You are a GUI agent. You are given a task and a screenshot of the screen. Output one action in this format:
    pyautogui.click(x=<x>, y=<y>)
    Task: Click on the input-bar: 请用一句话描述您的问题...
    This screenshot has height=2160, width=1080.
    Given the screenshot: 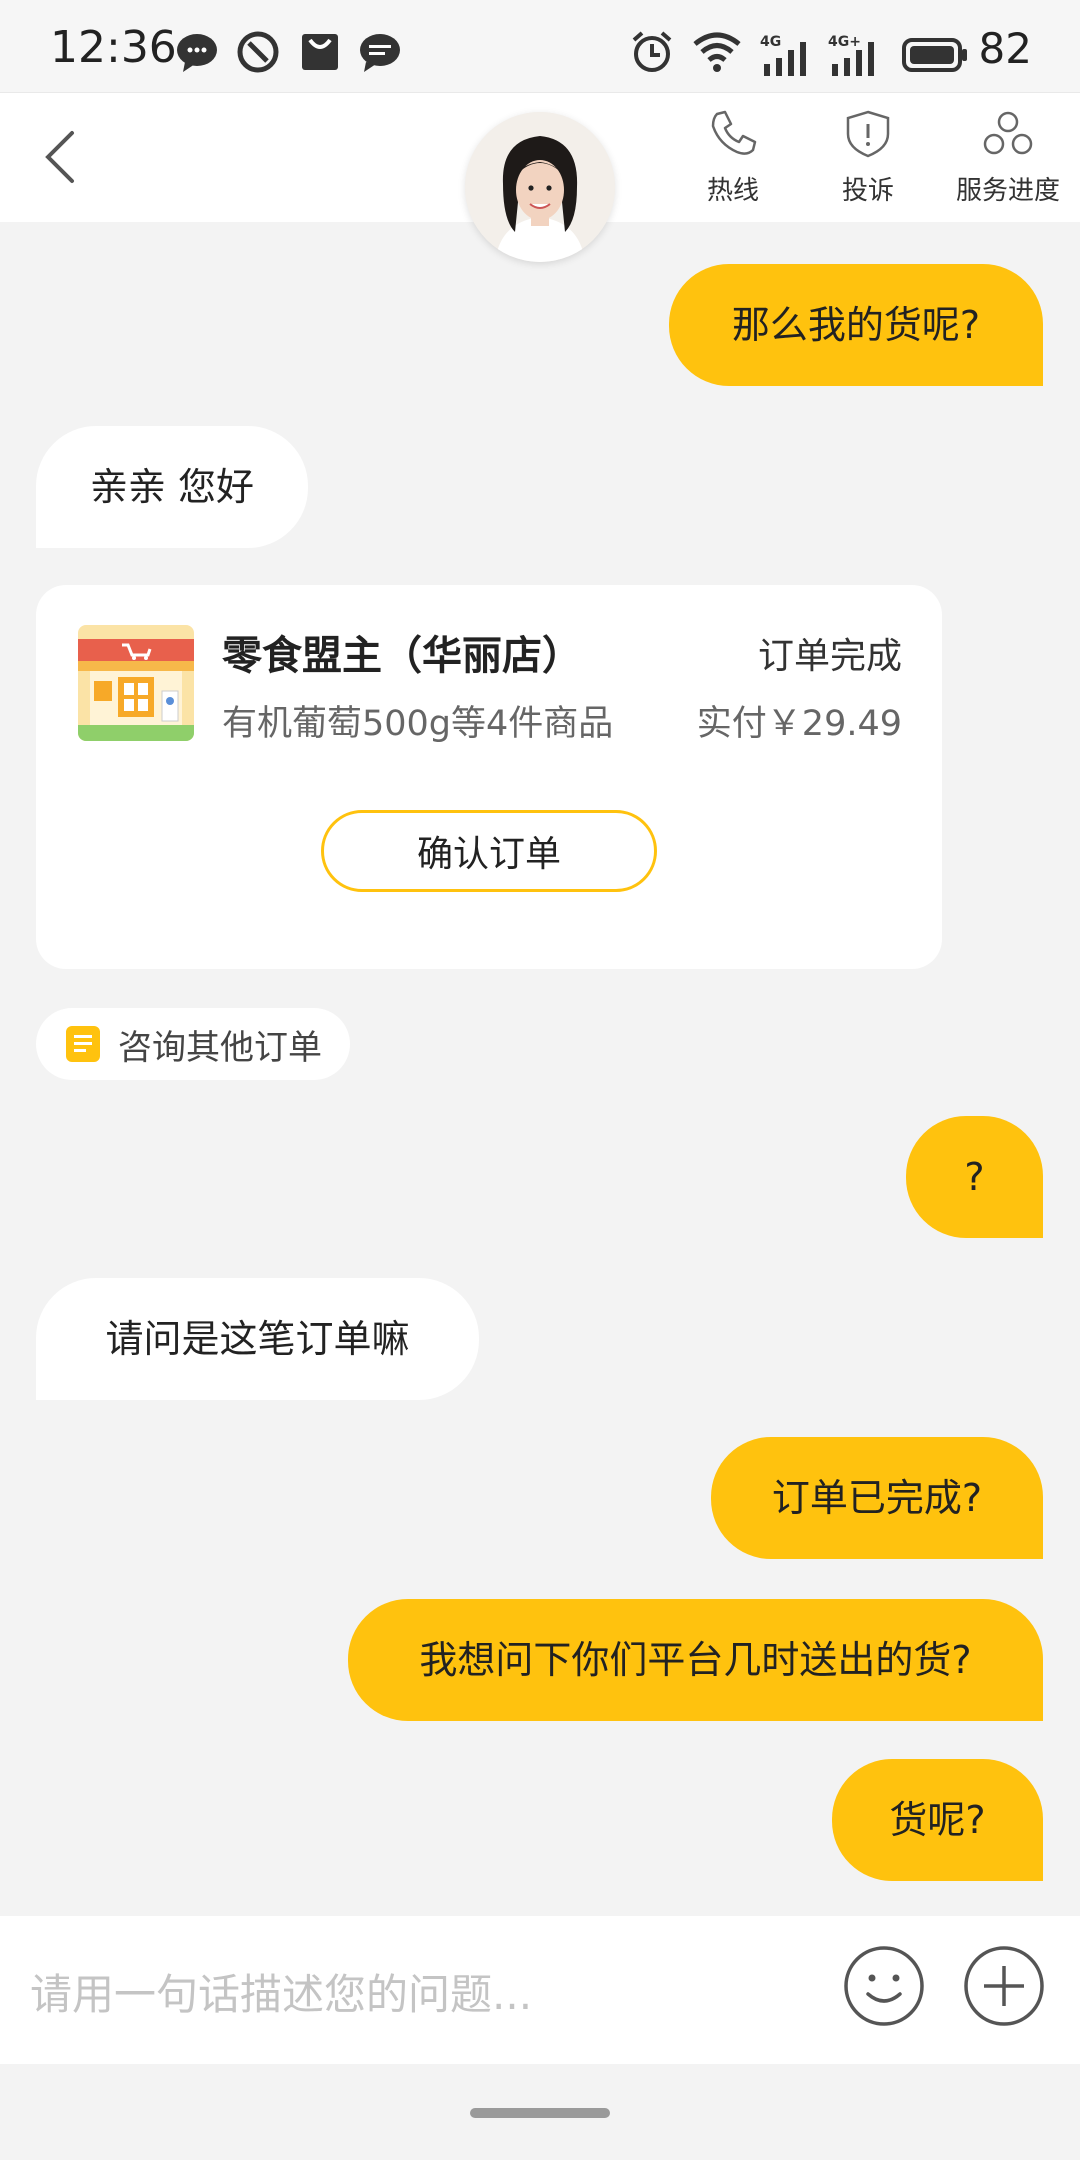 What is the action you would take?
    pyautogui.click(x=540, y=1990)
    